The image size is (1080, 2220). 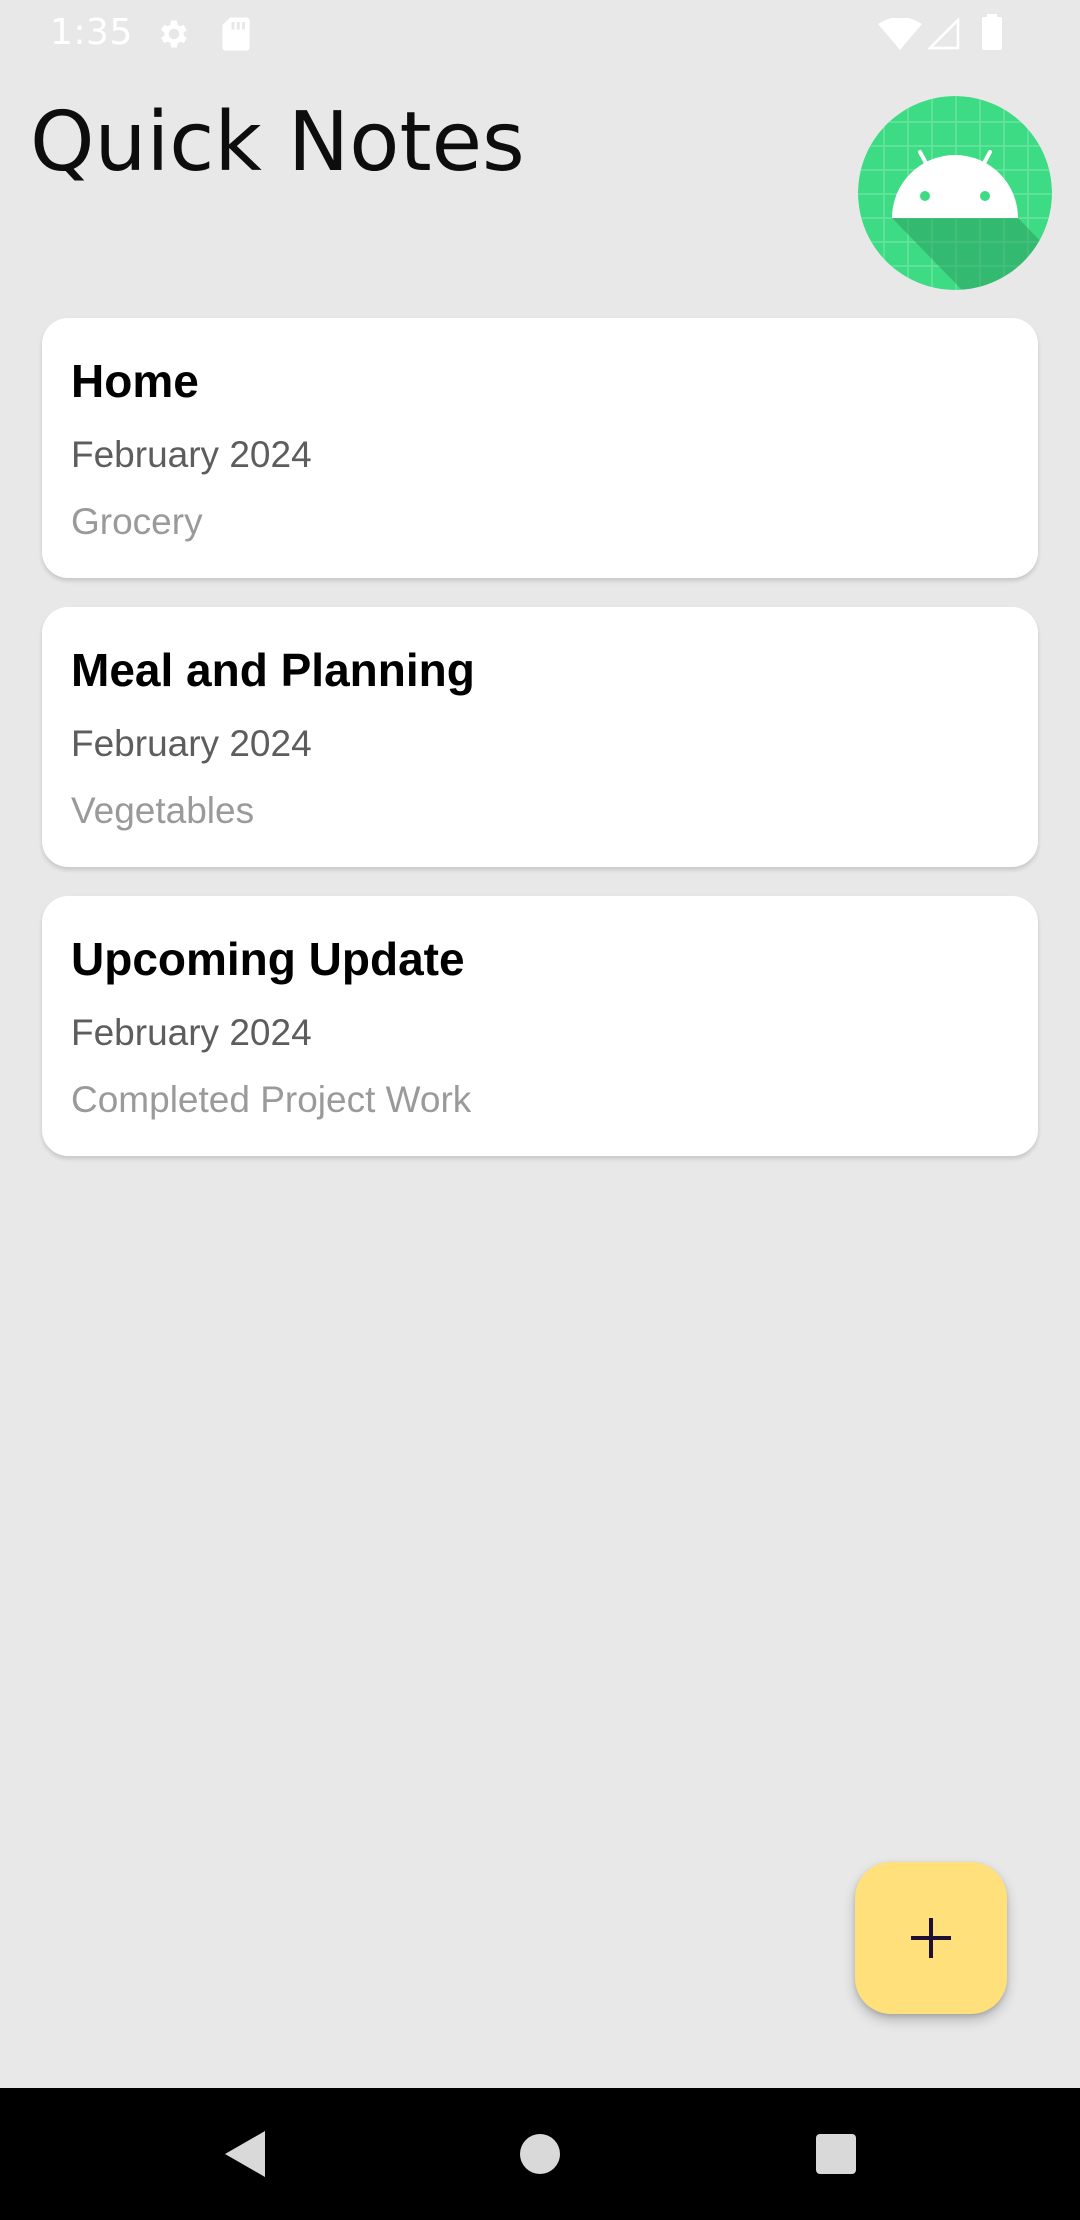 What do you see at coordinates (540, 448) in the screenshot?
I see `note-card: Home February 2024 Grocery` at bounding box center [540, 448].